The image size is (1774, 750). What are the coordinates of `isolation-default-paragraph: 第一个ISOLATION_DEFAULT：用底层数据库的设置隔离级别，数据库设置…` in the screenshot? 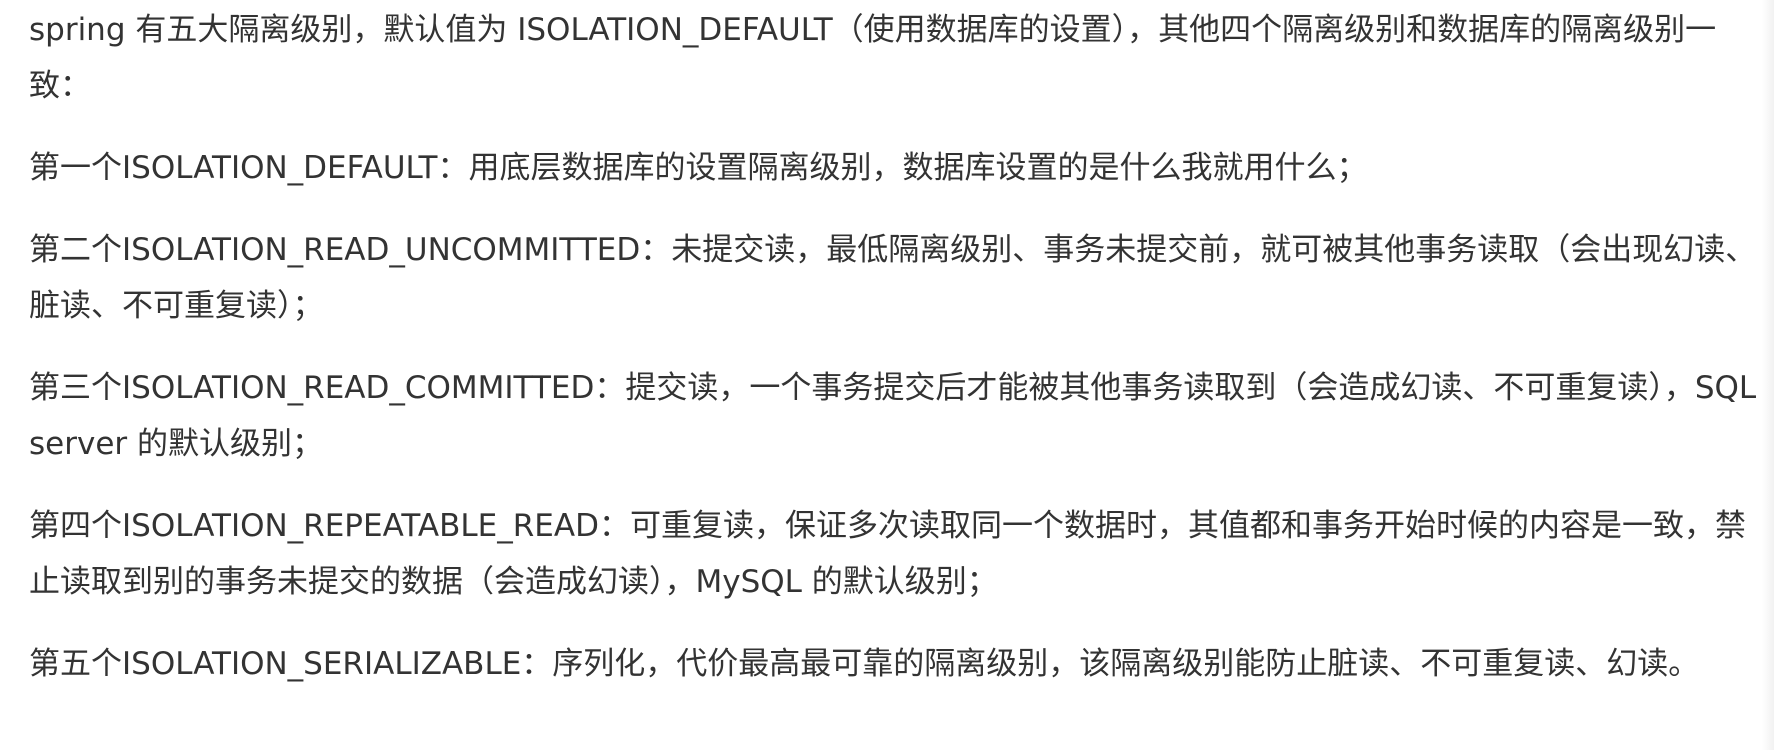 It's located at (698, 168).